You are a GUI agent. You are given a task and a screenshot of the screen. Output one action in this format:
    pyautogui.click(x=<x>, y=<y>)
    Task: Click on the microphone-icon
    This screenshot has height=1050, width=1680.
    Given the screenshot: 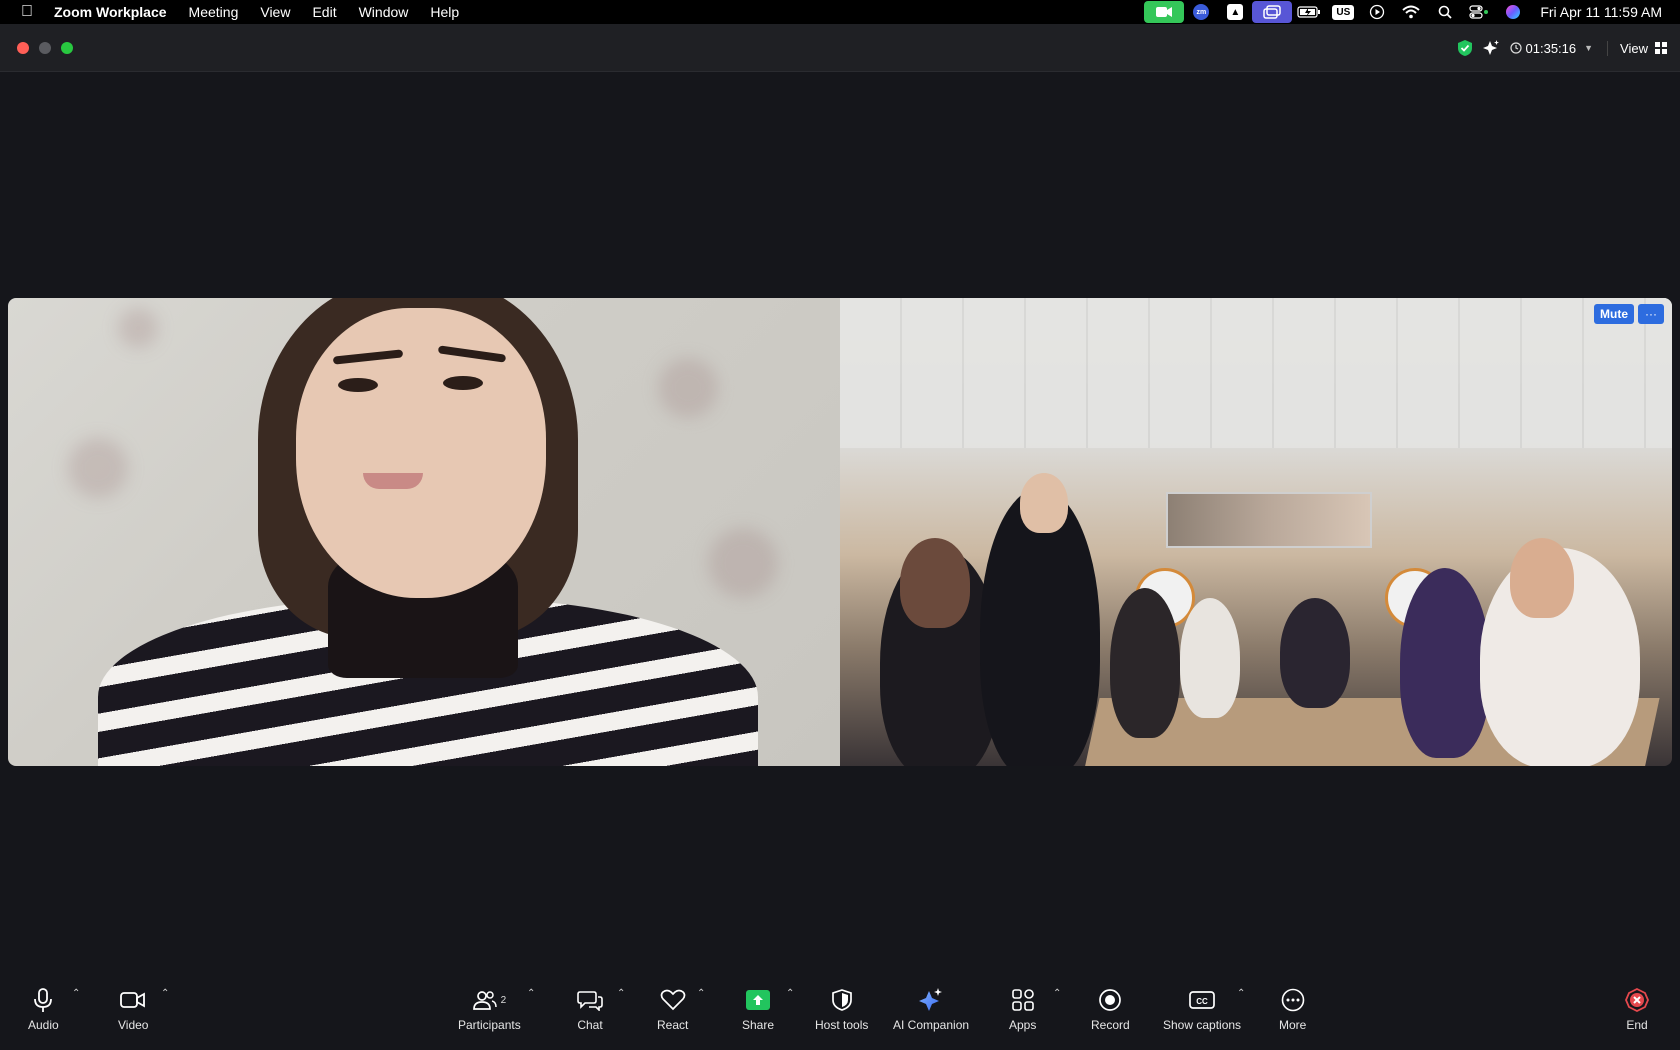 What is the action you would take?
    pyautogui.click(x=43, y=1000)
    